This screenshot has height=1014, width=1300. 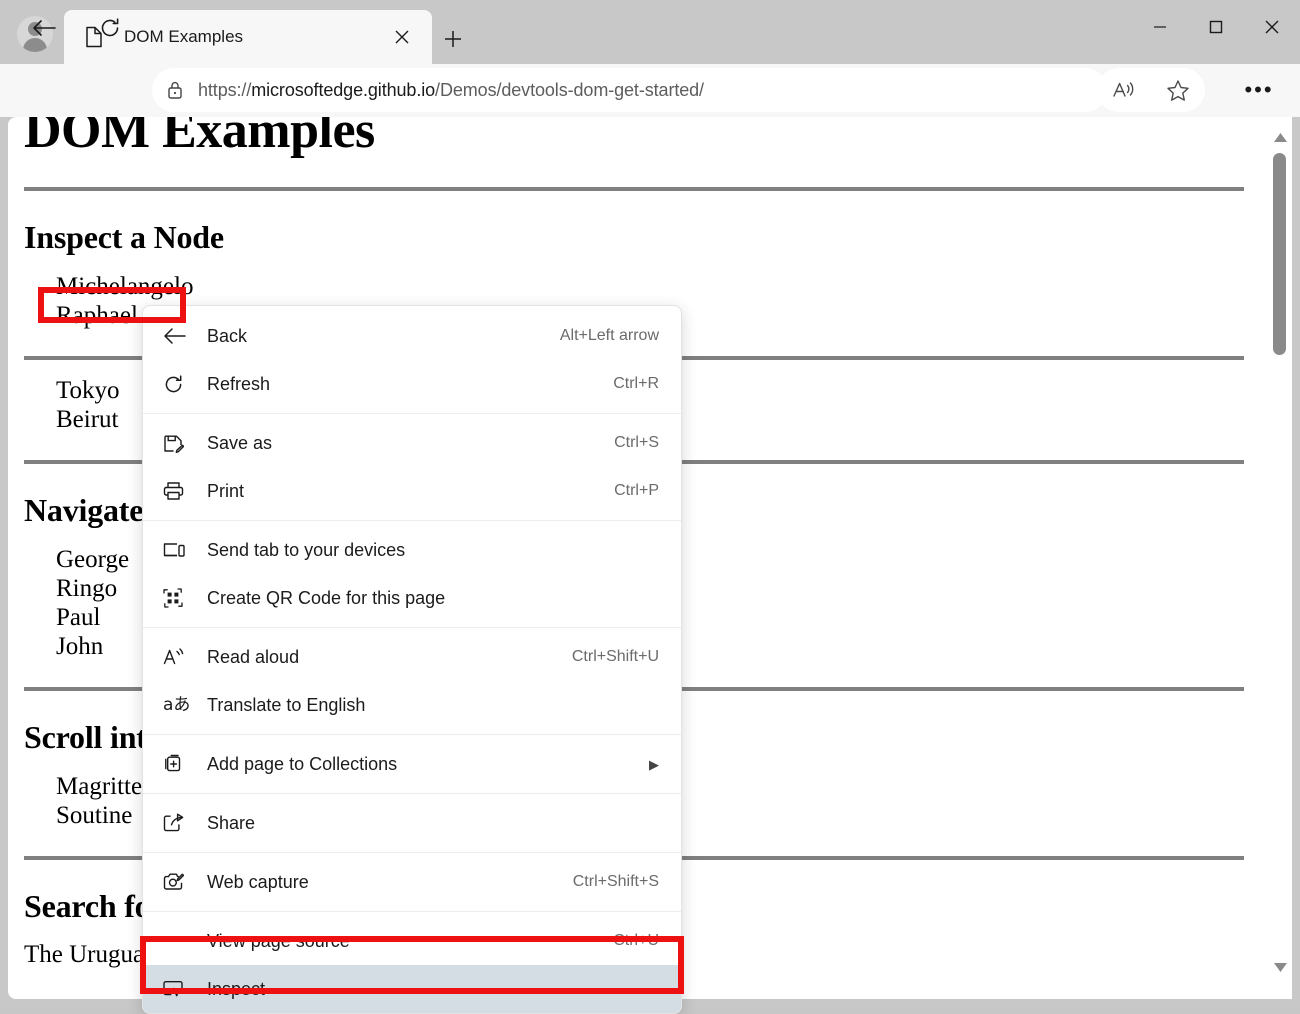 I want to click on qr-code-icon, so click(x=179, y=598).